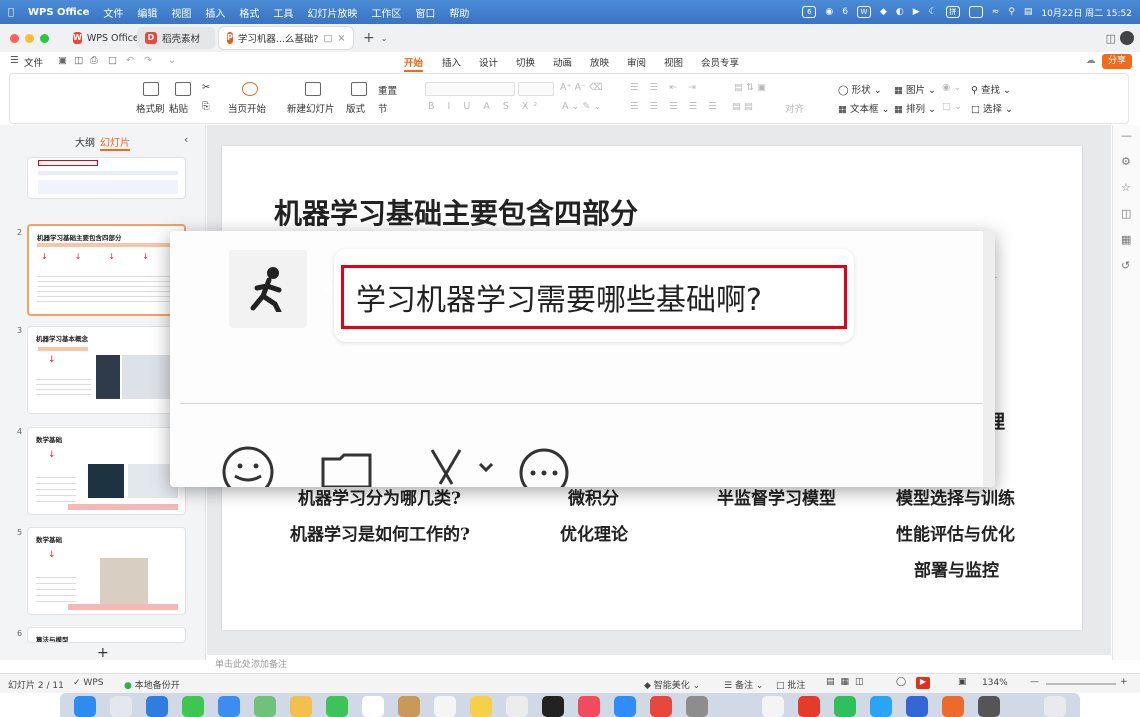  What do you see at coordinates (347, 470) in the screenshot?
I see `folder-icon` at bounding box center [347, 470].